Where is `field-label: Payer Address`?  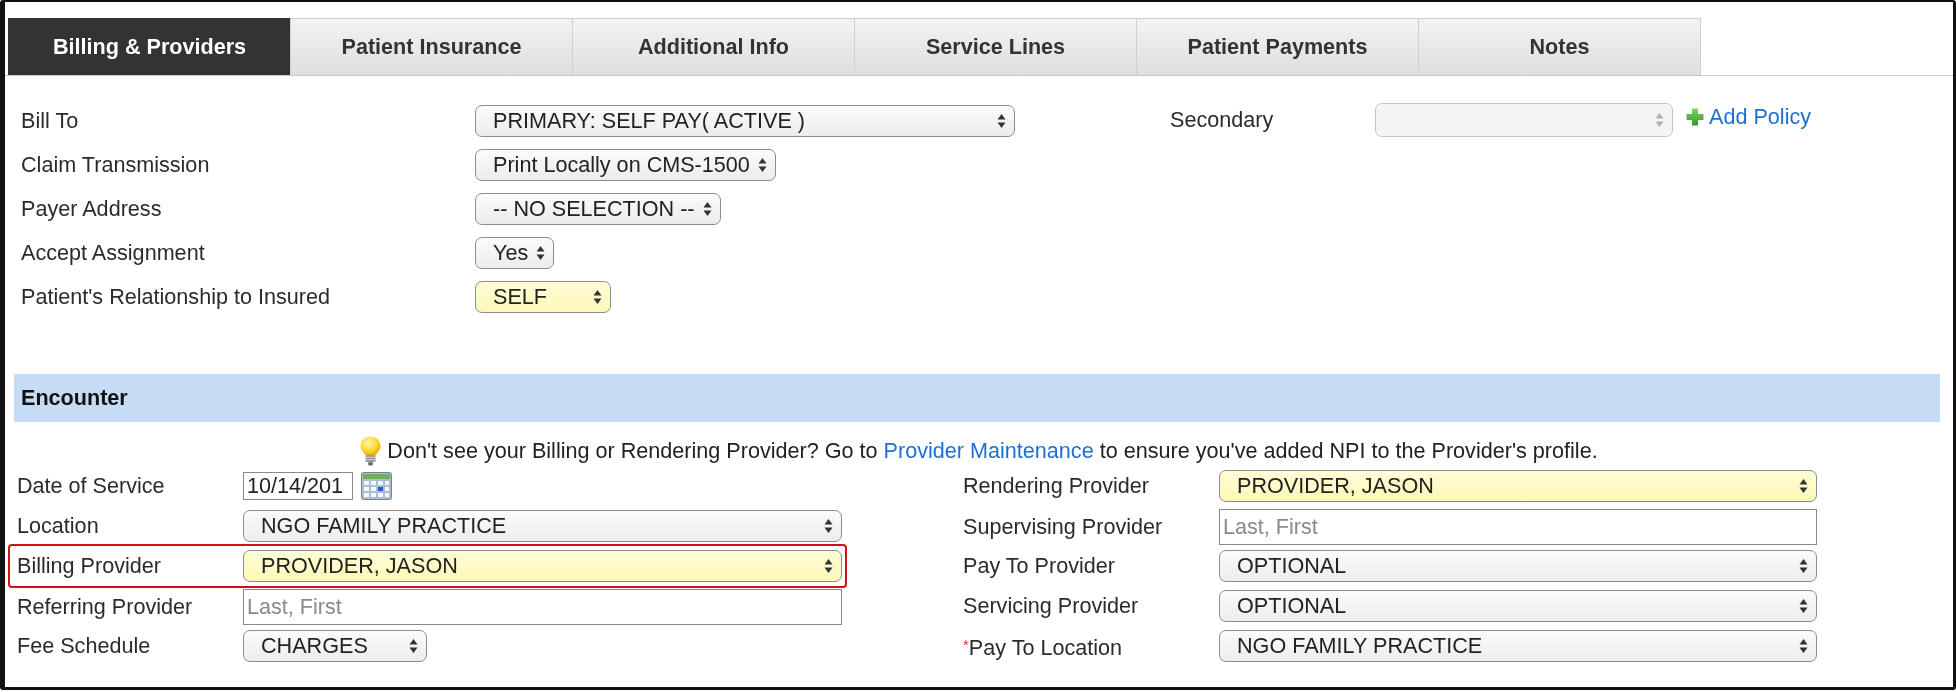
field-label: Payer Address is located at coordinates (92, 209).